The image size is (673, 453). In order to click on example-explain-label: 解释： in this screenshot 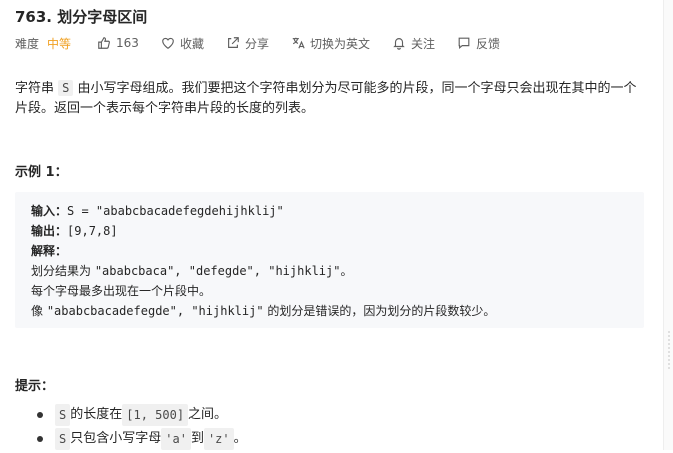, I will do `click(49, 251)`.